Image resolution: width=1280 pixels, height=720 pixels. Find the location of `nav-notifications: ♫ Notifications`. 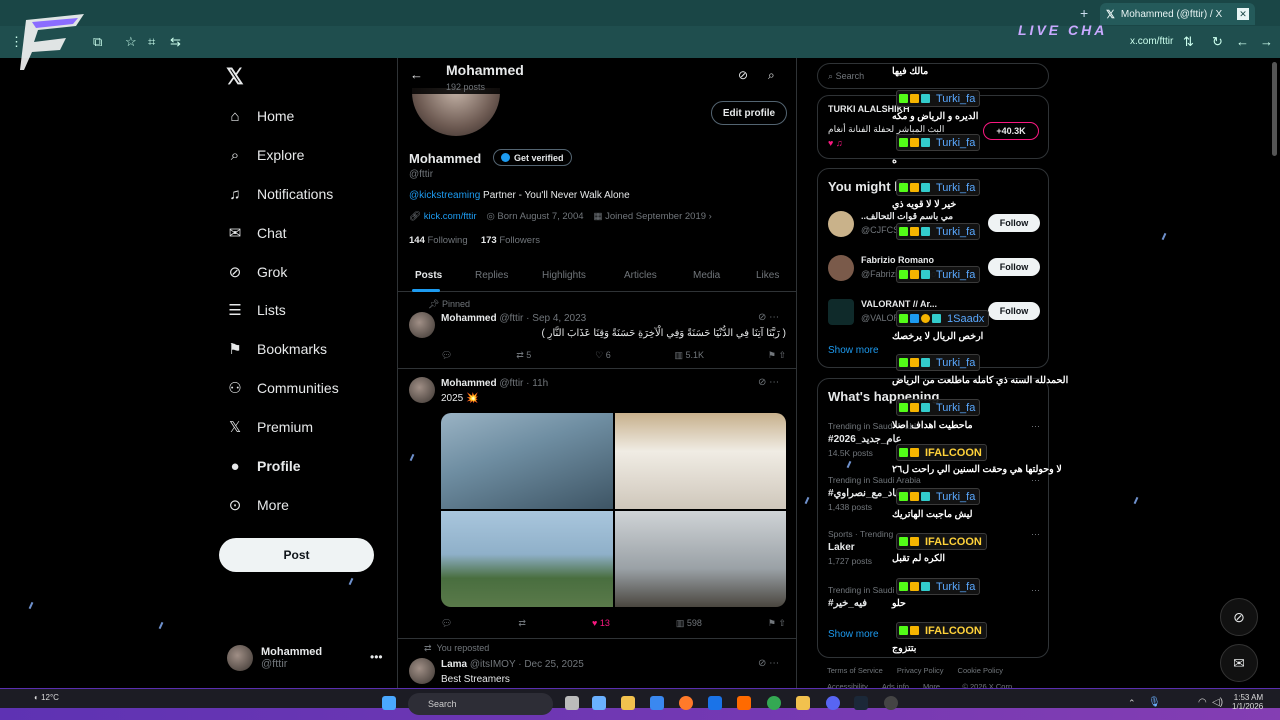

nav-notifications: ♫ Notifications is located at coordinates (279, 194).